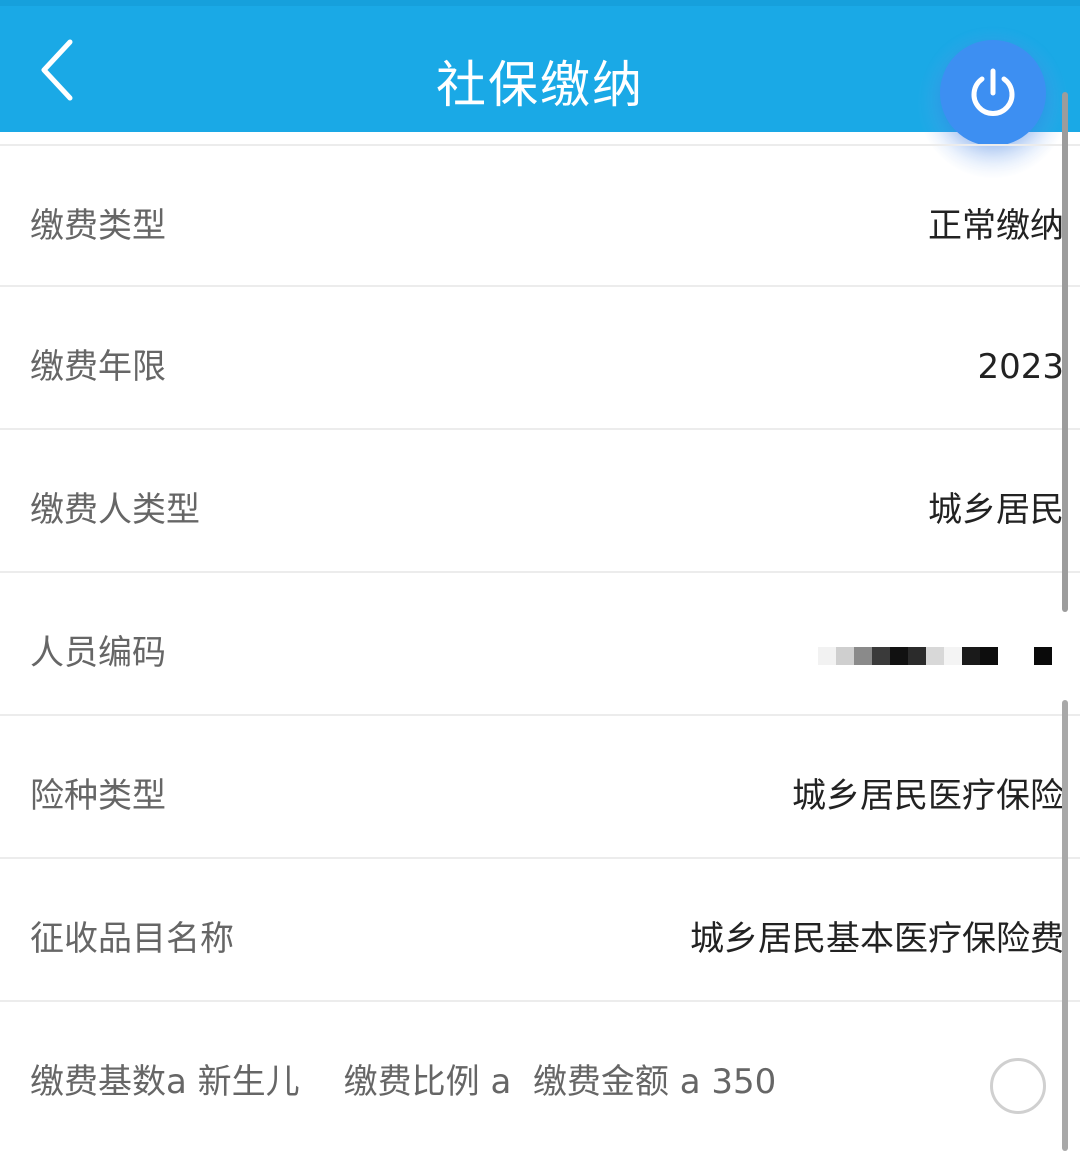  Describe the element at coordinates (98, 653) in the screenshot. I see `row-label: 人员编码` at that location.